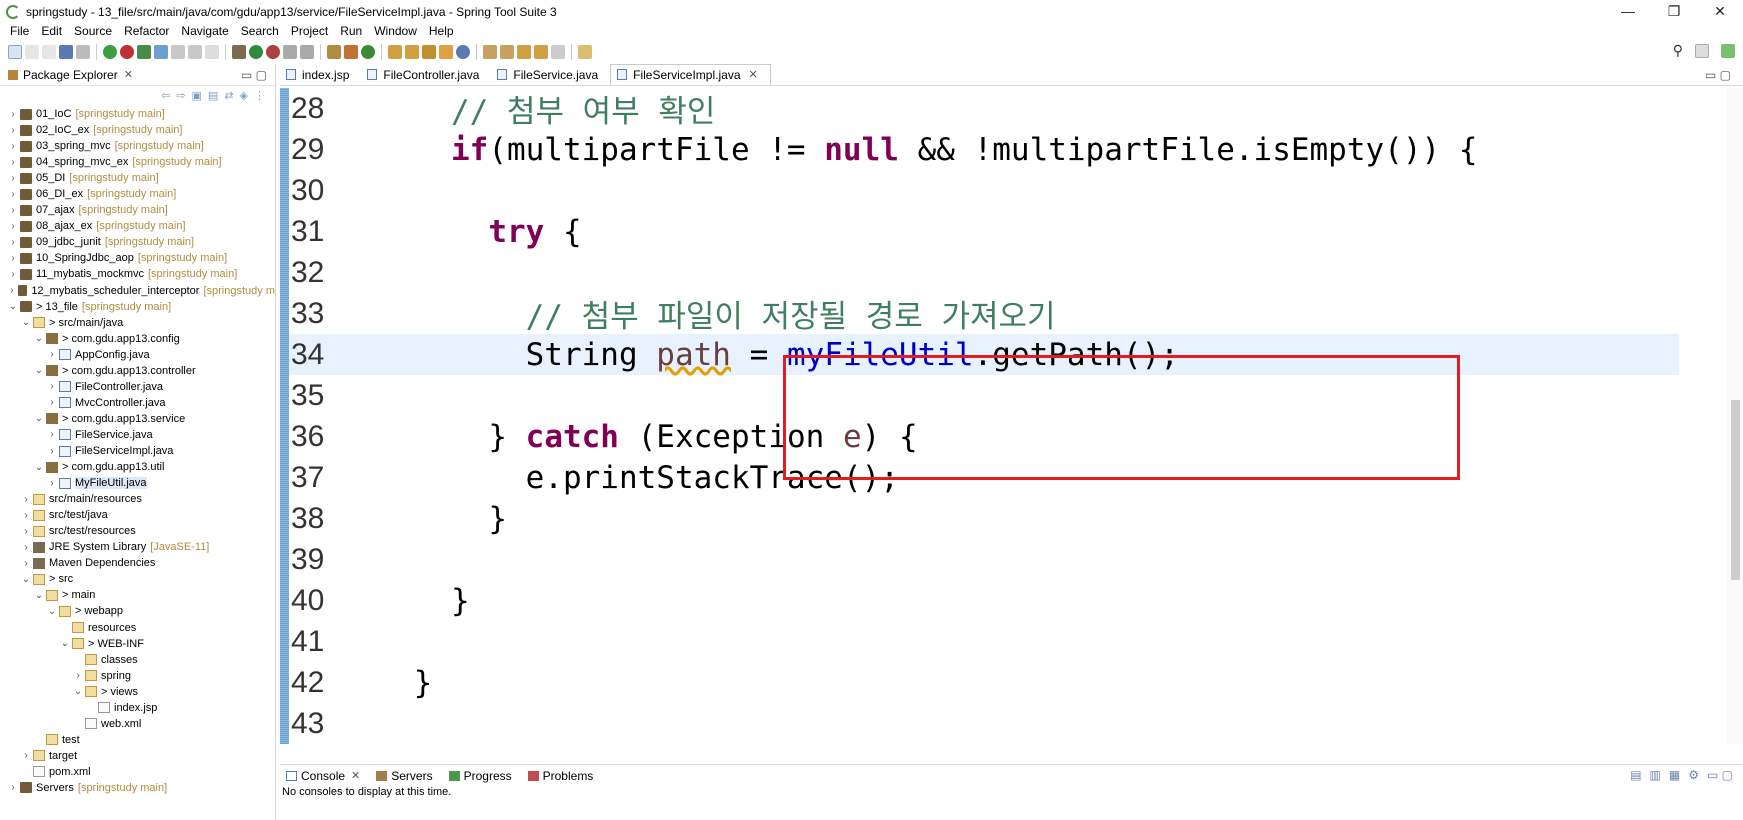 The width and height of the screenshot is (1743, 820). Describe the element at coordinates (137, 258) in the screenshot. I see `tree-item: › 10_SpringJdbc_aop [springstudy main]` at that location.